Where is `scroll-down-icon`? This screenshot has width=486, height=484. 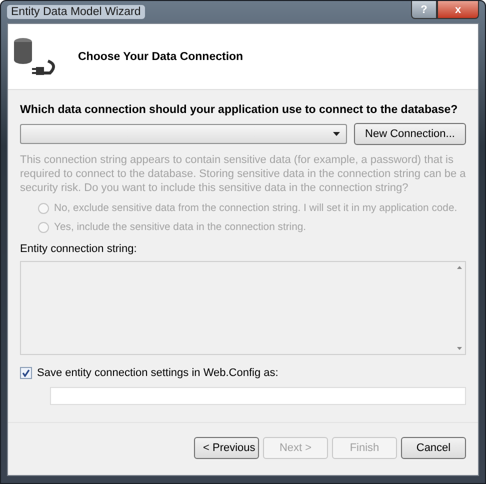 scroll-down-icon is located at coordinates (459, 348).